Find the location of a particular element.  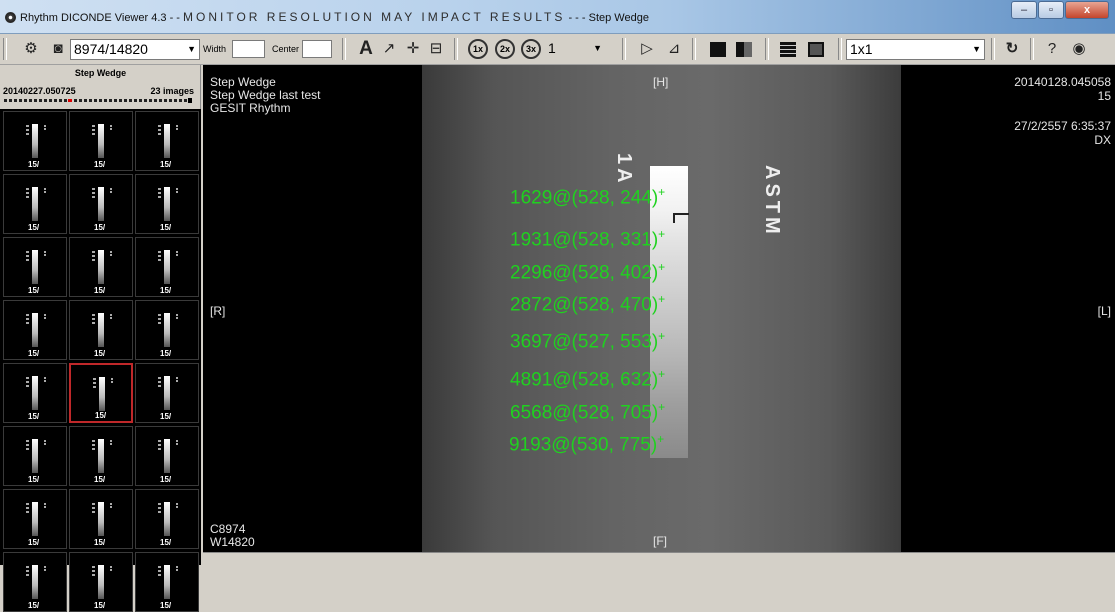

pixel-value-measurement: 2296@(528, 402)+ is located at coordinates (587, 272).